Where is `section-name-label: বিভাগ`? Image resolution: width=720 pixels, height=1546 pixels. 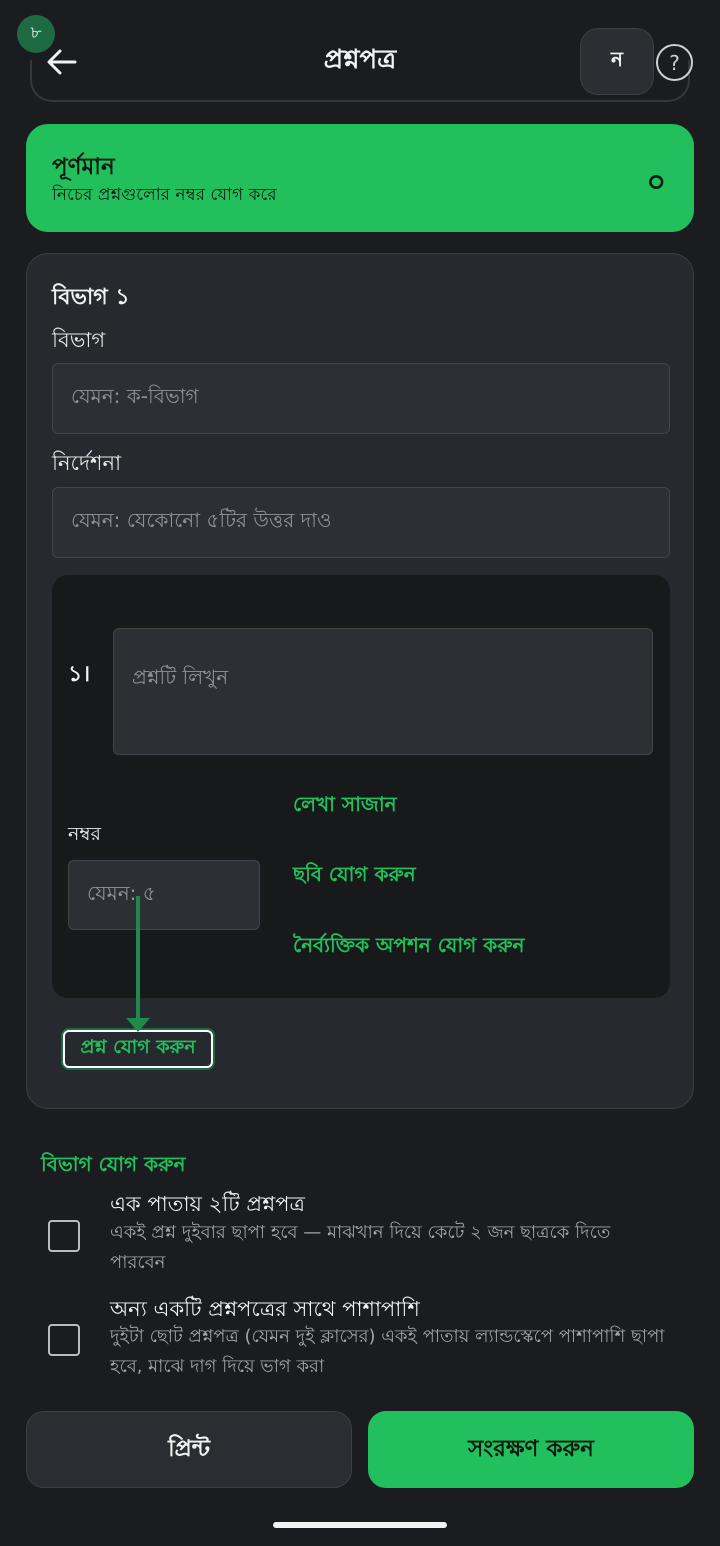
section-name-label: বিভাগ is located at coordinates (79, 340).